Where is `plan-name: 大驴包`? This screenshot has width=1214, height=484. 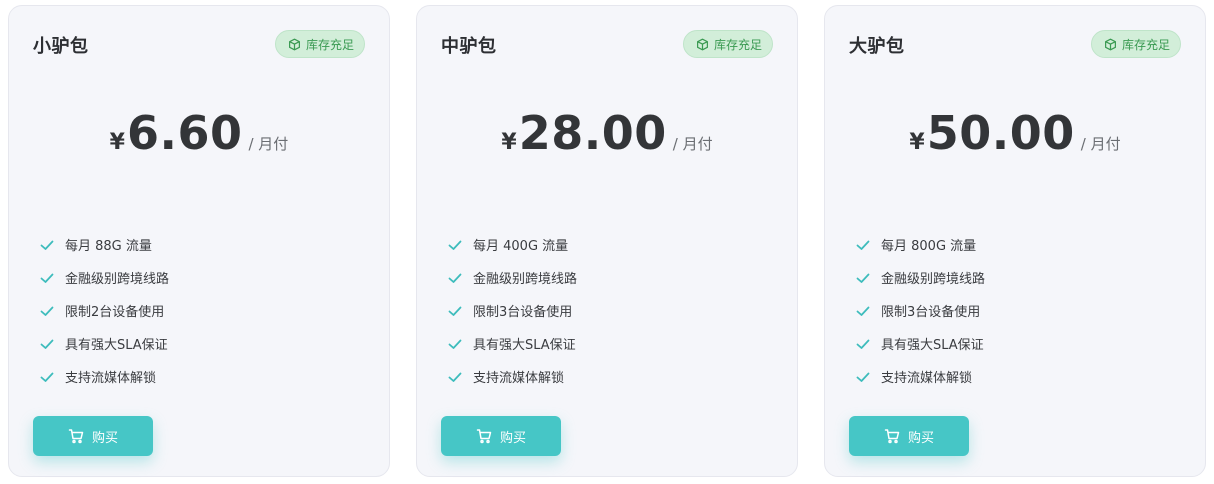 plan-name: 大驴包 is located at coordinates (877, 46).